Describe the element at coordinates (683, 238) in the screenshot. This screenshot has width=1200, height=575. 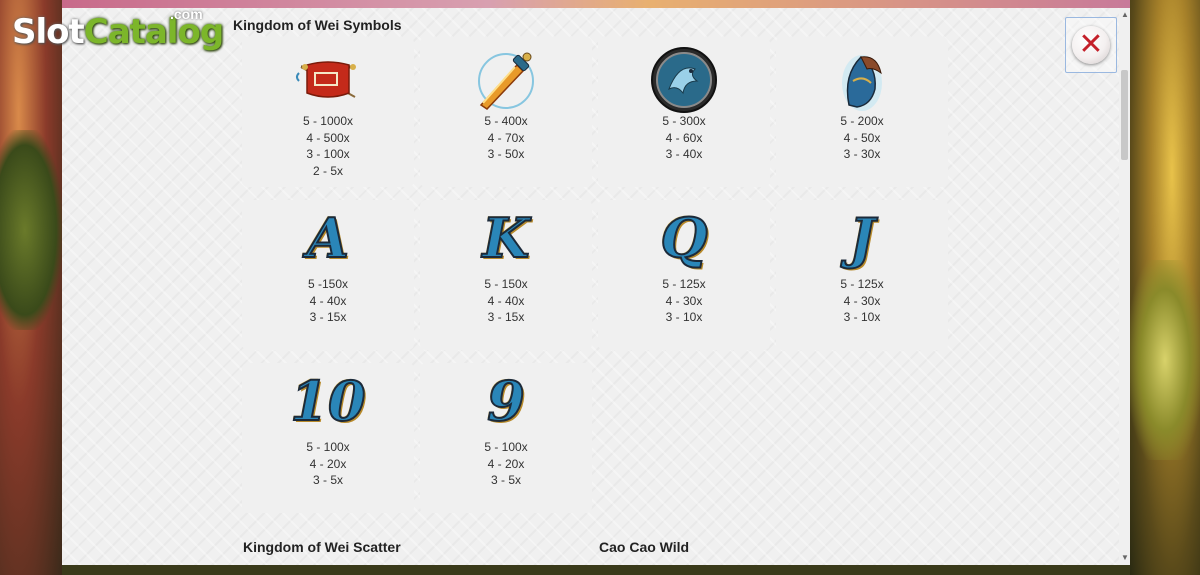
I see `letter-q-icon: Q` at that location.